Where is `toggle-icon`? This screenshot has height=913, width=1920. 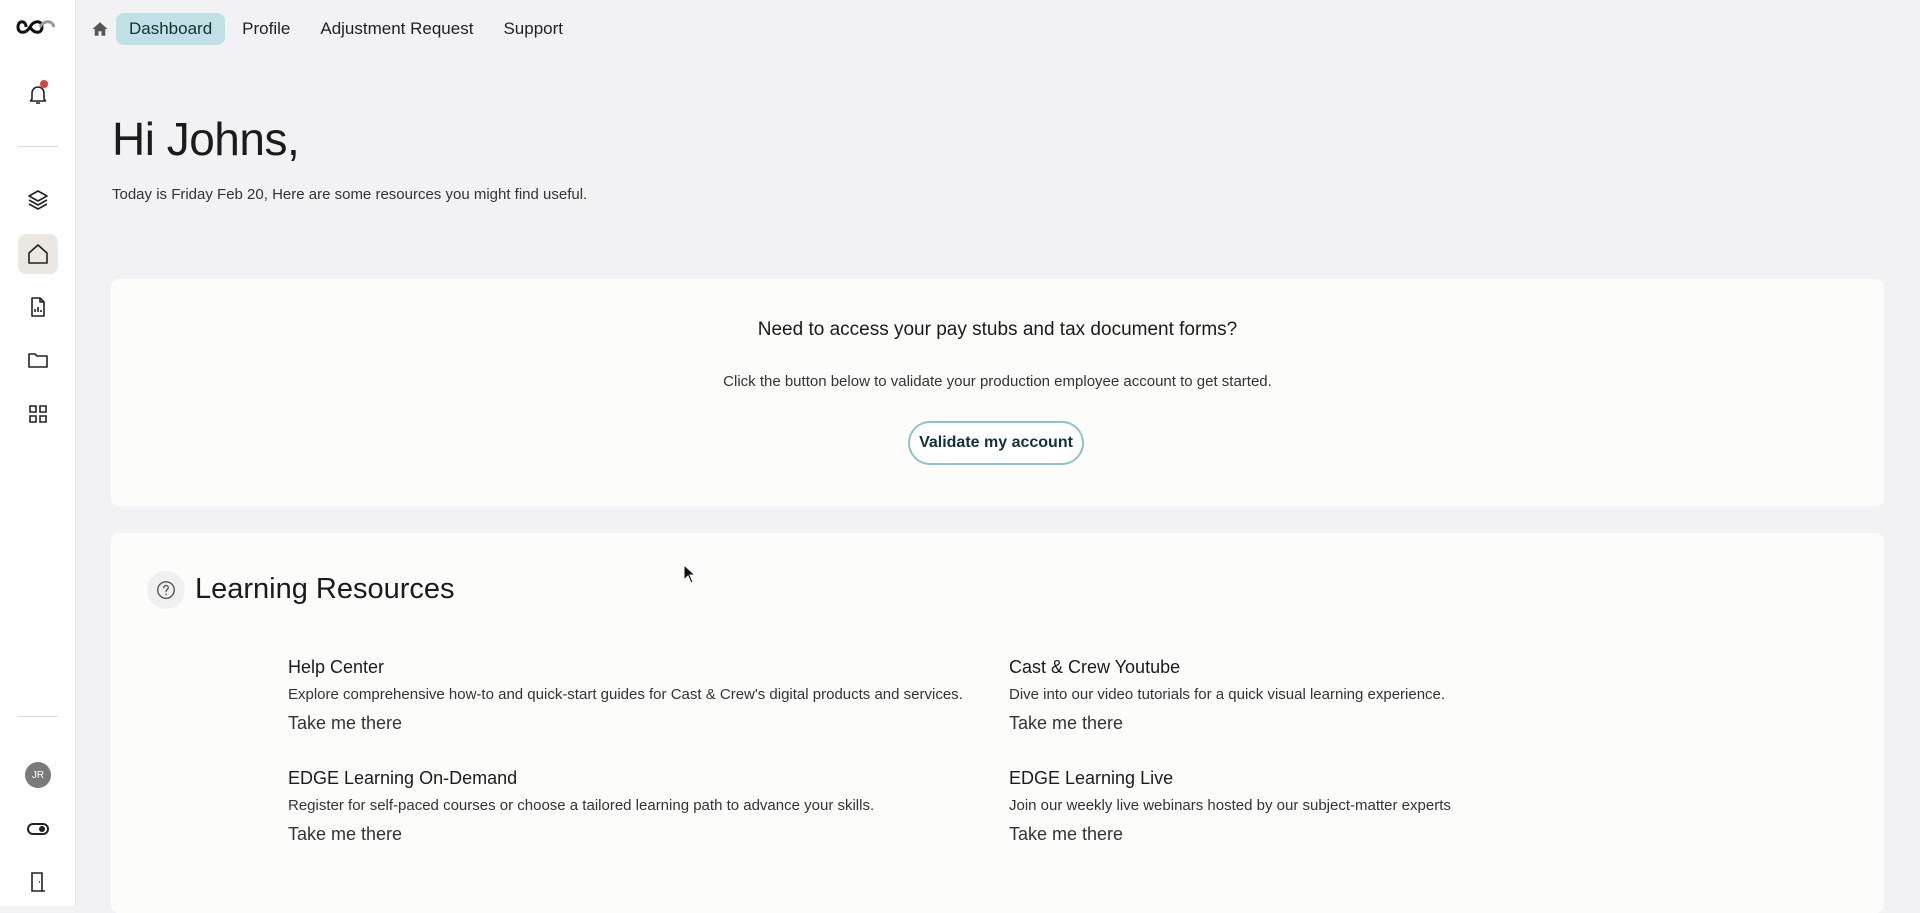
toggle-icon is located at coordinates (38, 829).